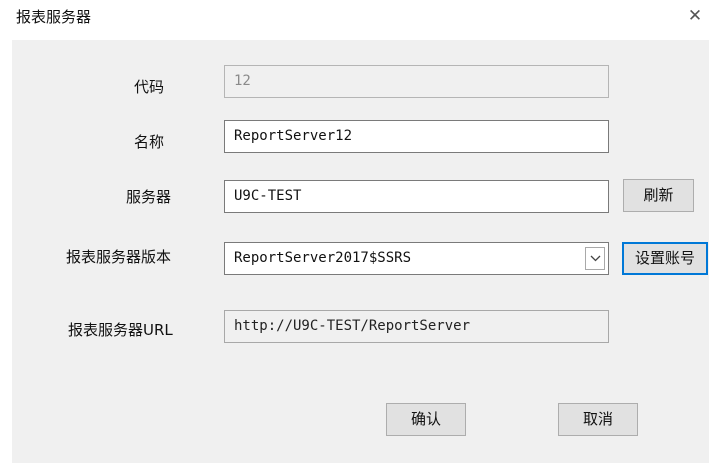  Describe the element at coordinates (54, 17) in the screenshot. I see `window-title: 报表服务器` at that location.